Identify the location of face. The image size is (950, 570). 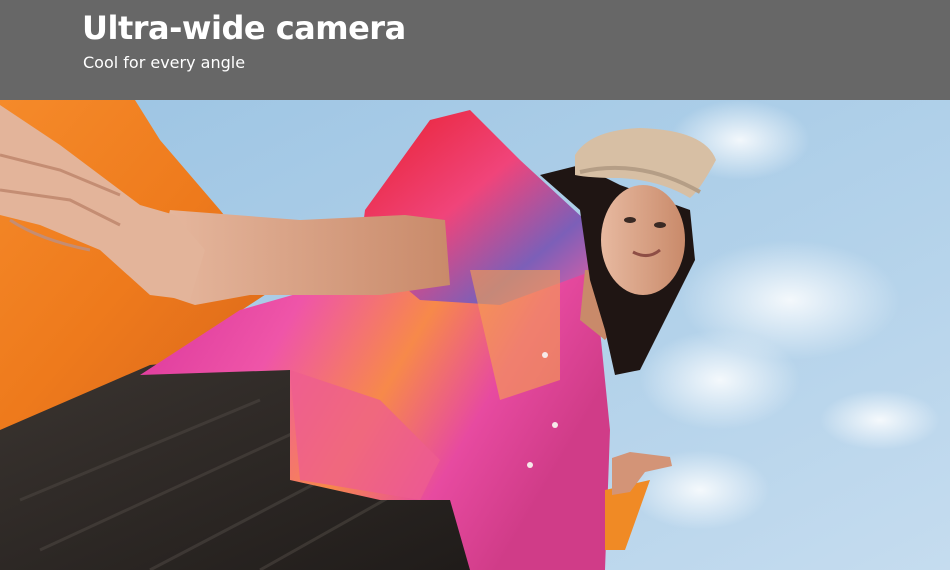
(643, 240).